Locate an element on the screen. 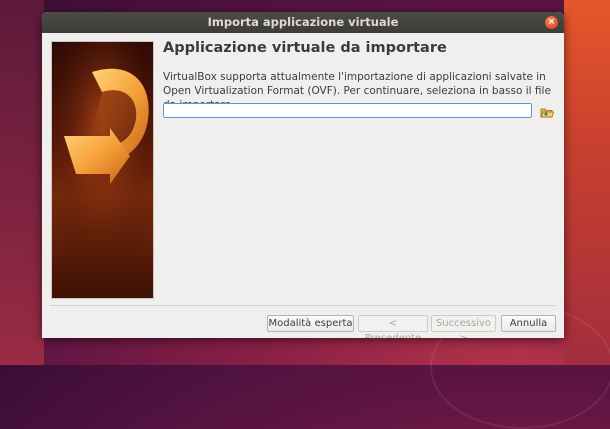  window-title: Importa applicazione virtuale is located at coordinates (303, 22).